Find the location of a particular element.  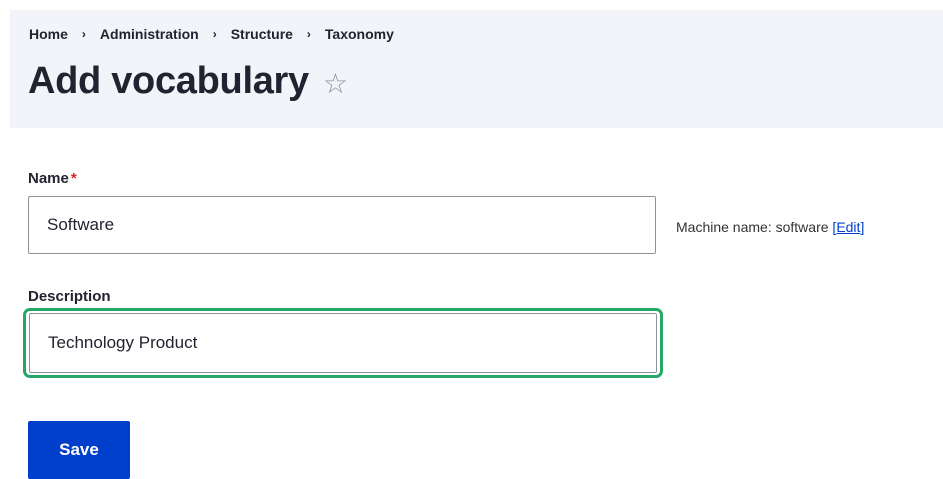

required-marker: * is located at coordinates (73, 178).